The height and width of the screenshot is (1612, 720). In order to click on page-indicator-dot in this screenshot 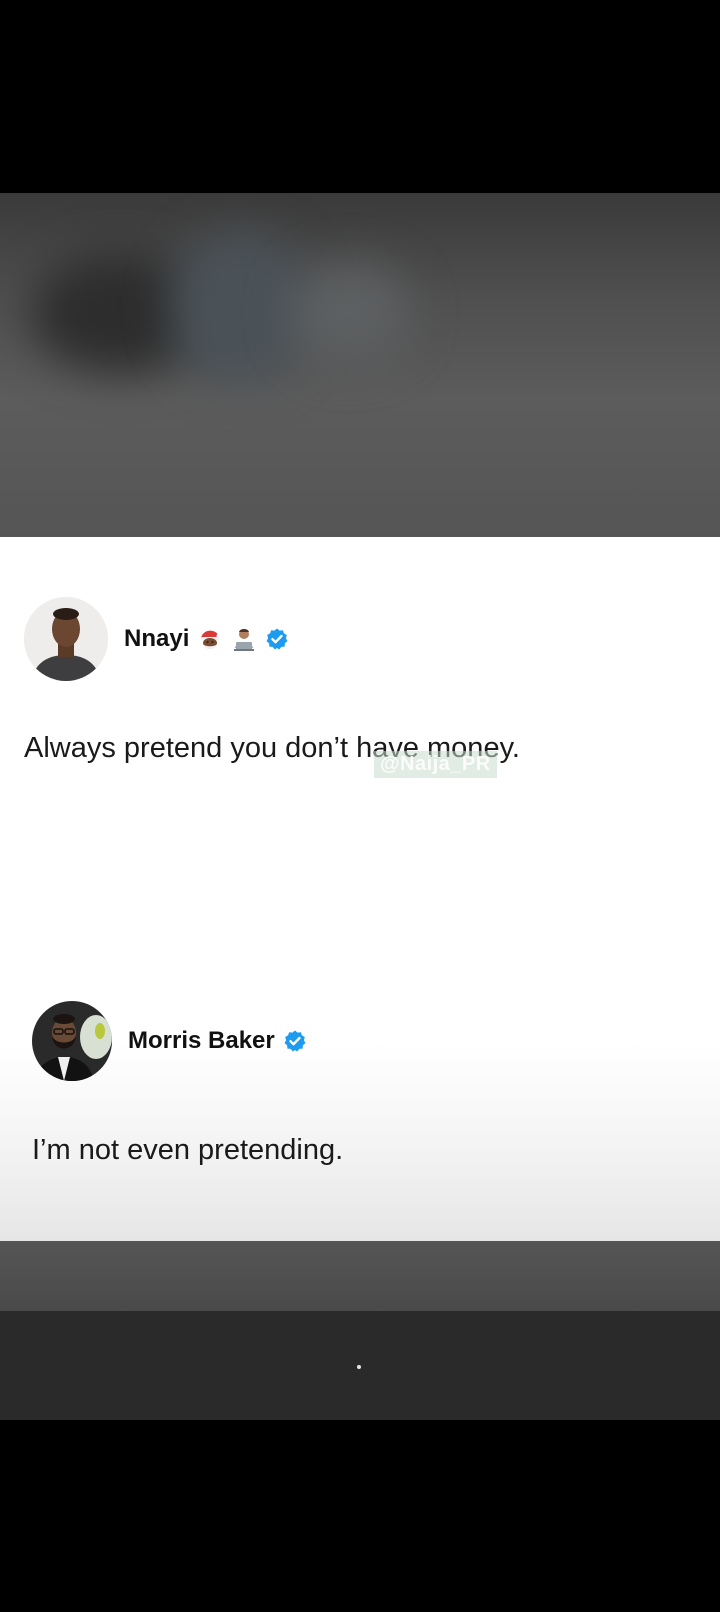, I will do `click(359, 1367)`.